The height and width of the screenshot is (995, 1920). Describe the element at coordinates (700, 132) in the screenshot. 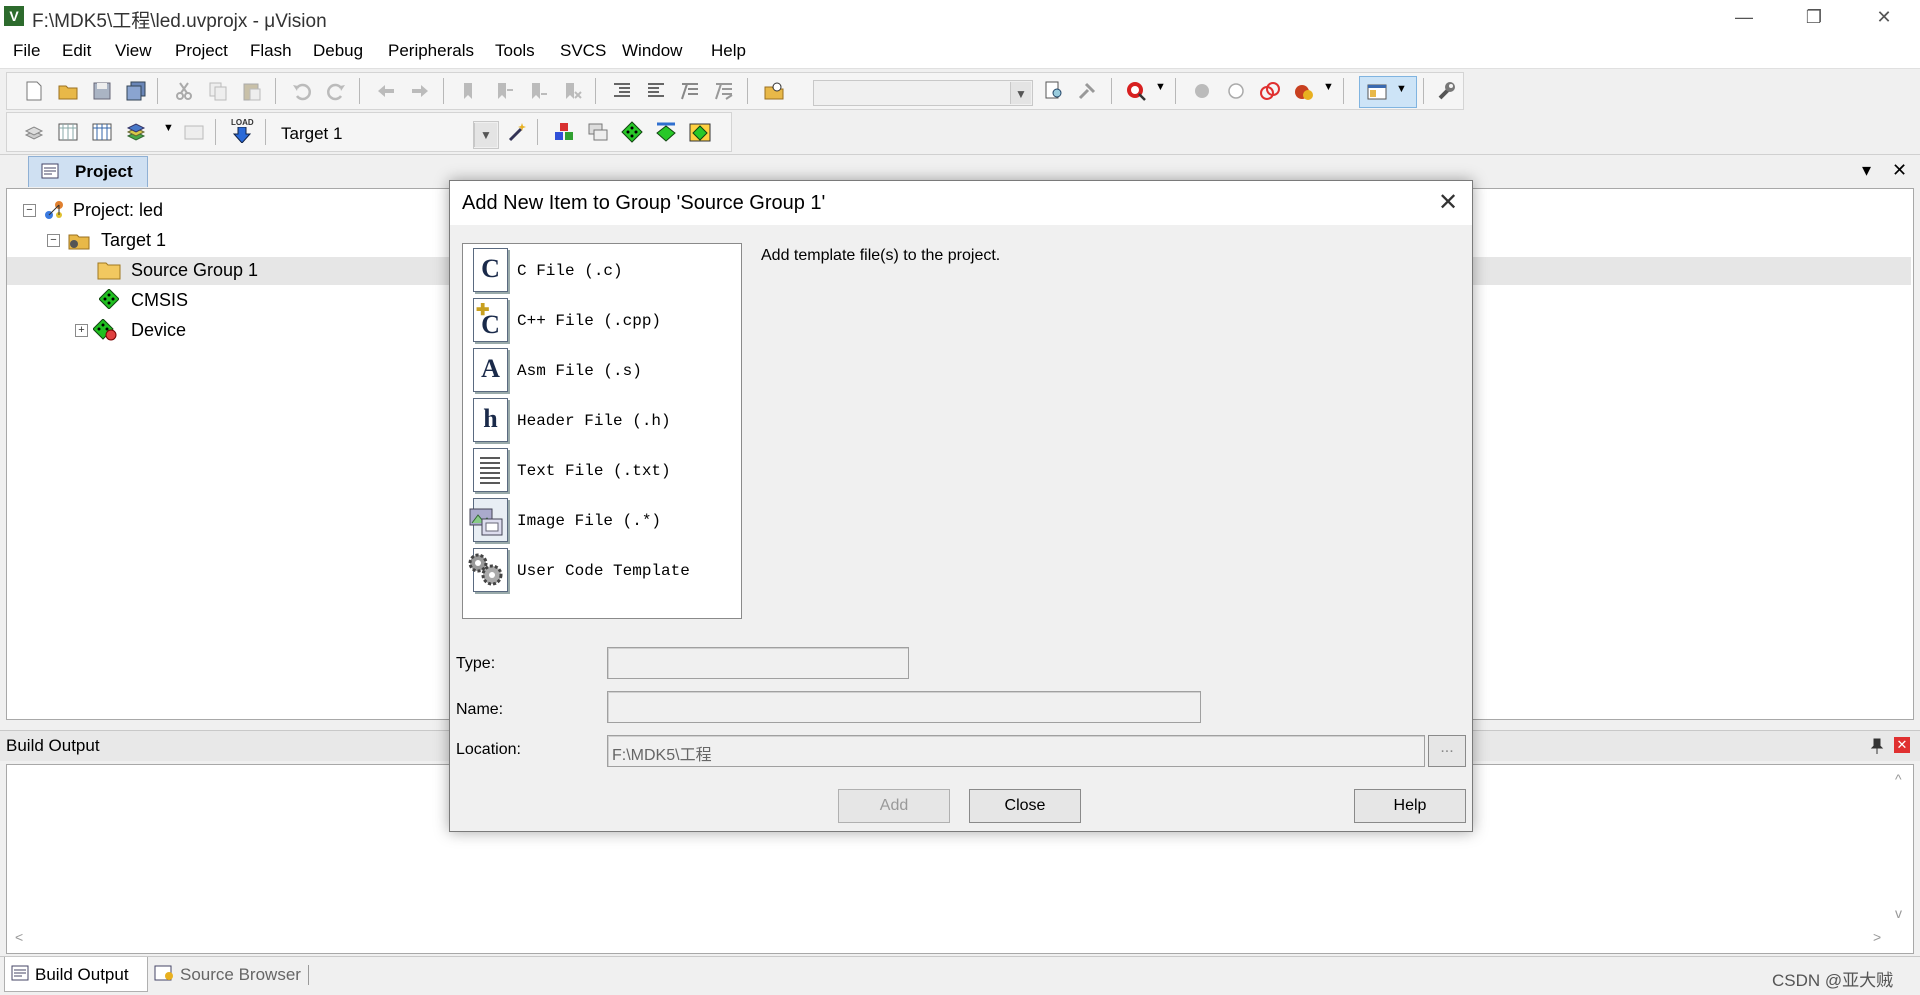

I see `software-packs-icon` at that location.